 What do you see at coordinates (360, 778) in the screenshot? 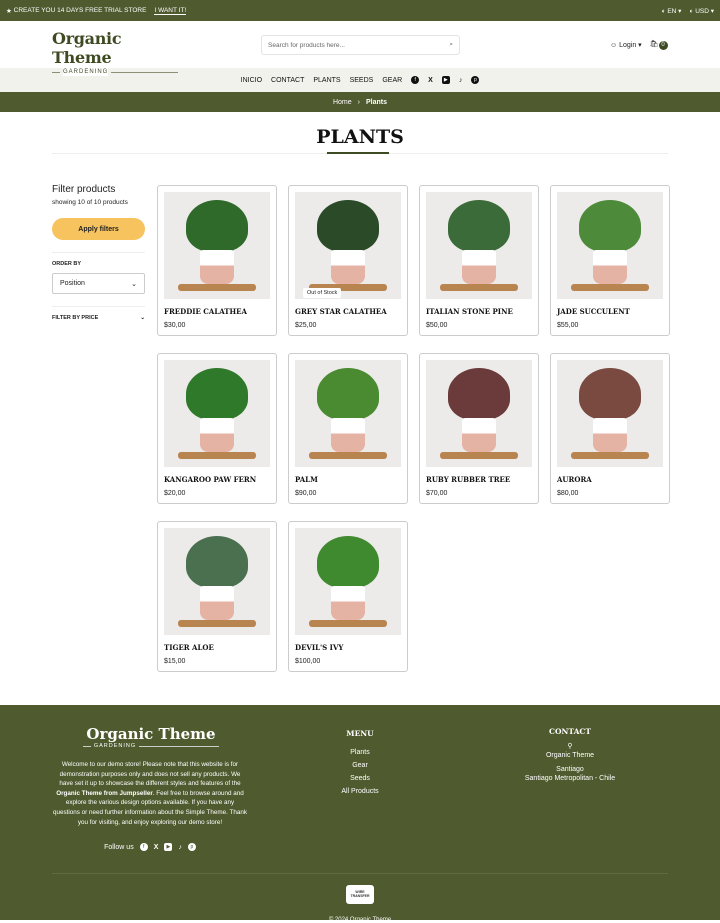
I see `footer-link-seeds: Seeds` at bounding box center [360, 778].